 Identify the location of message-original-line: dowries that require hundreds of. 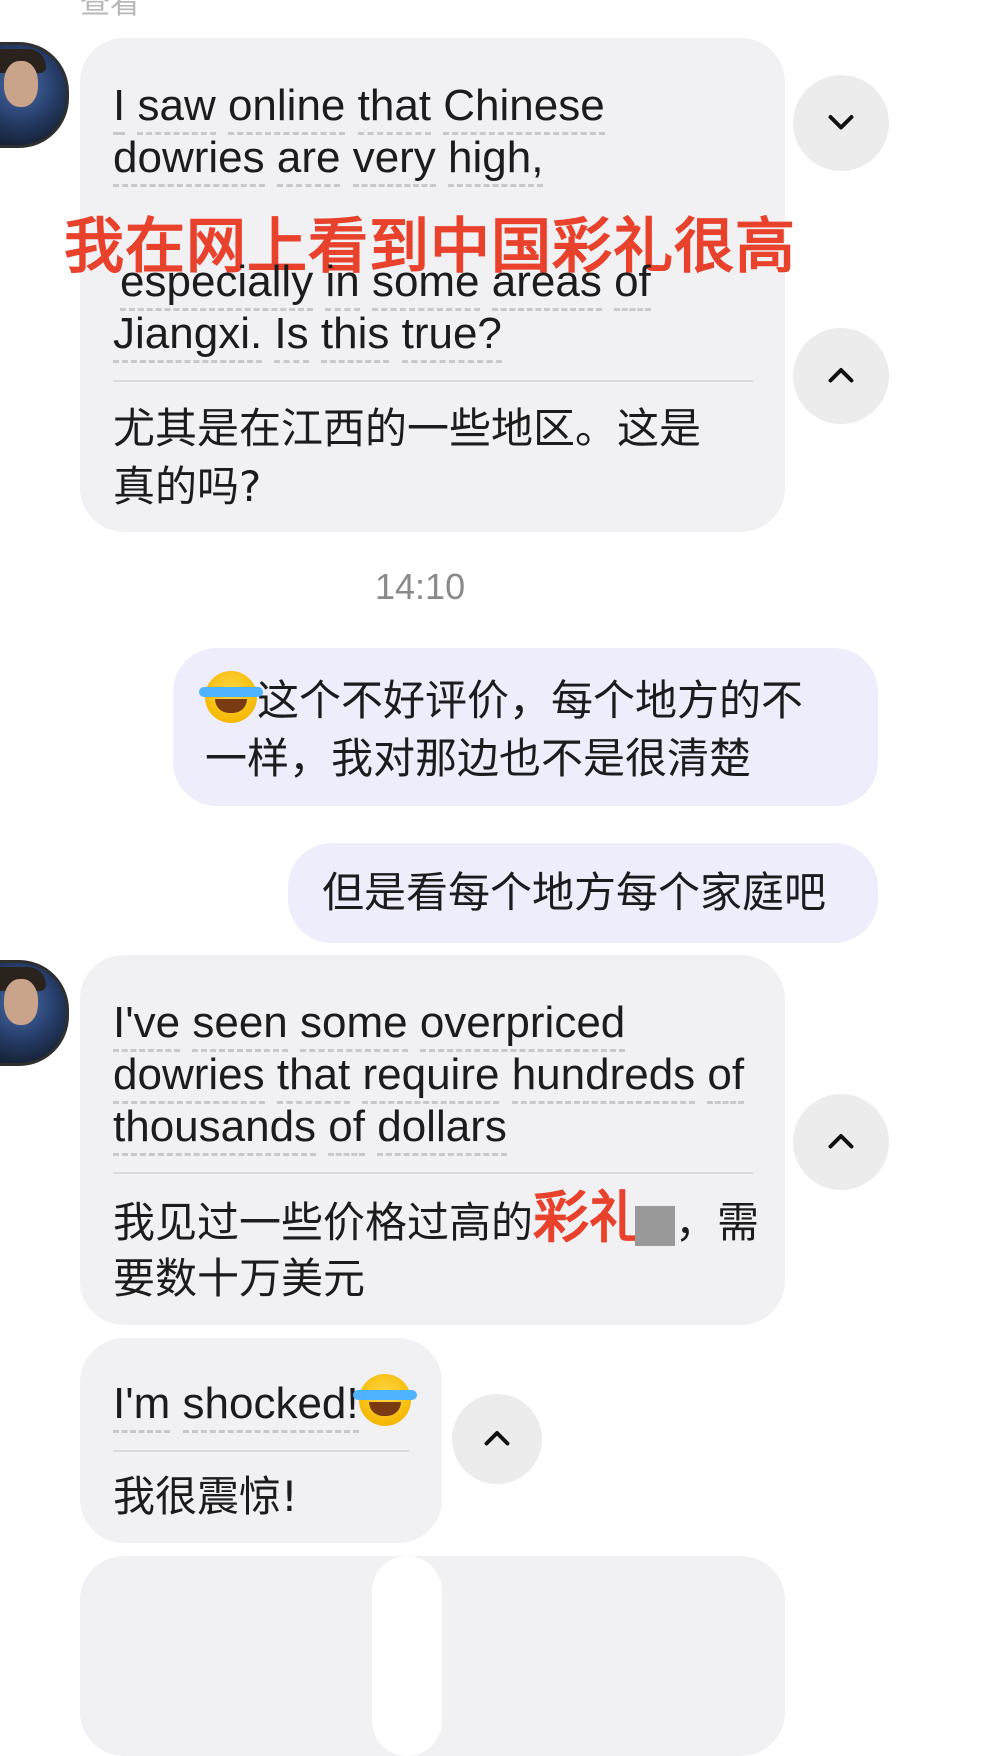
(429, 1075).